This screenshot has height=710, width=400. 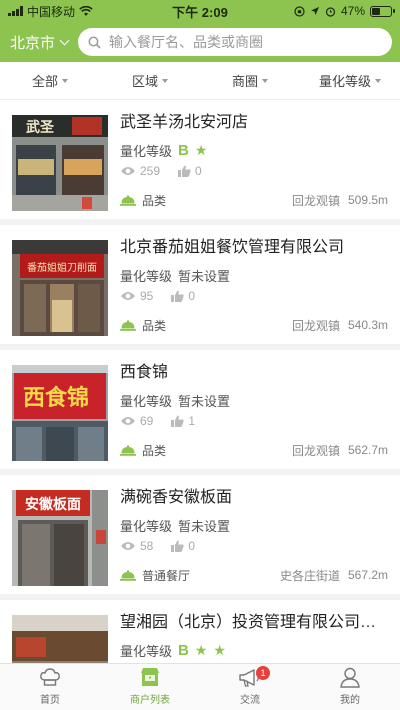 What do you see at coordinates (350, 676) in the screenshot?
I see `user-icon` at bounding box center [350, 676].